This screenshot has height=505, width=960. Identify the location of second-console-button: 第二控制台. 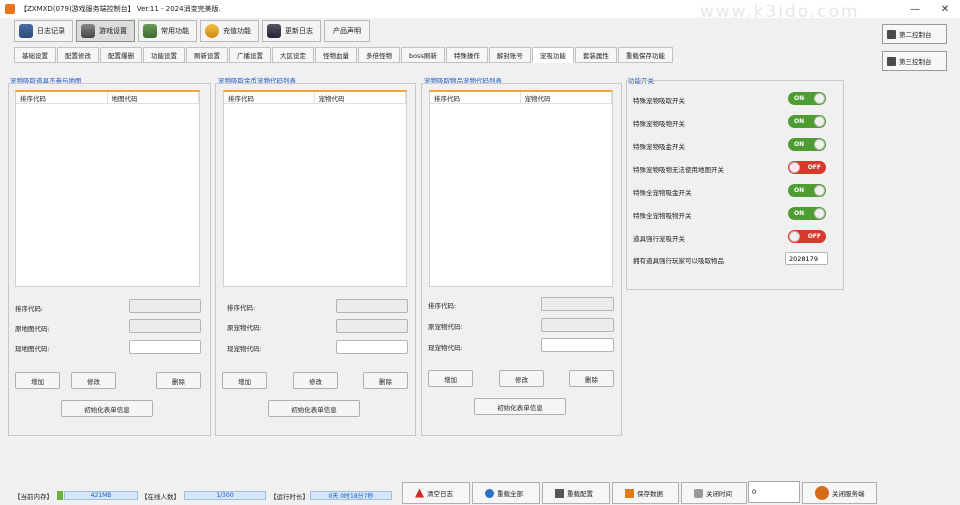
(914, 34).